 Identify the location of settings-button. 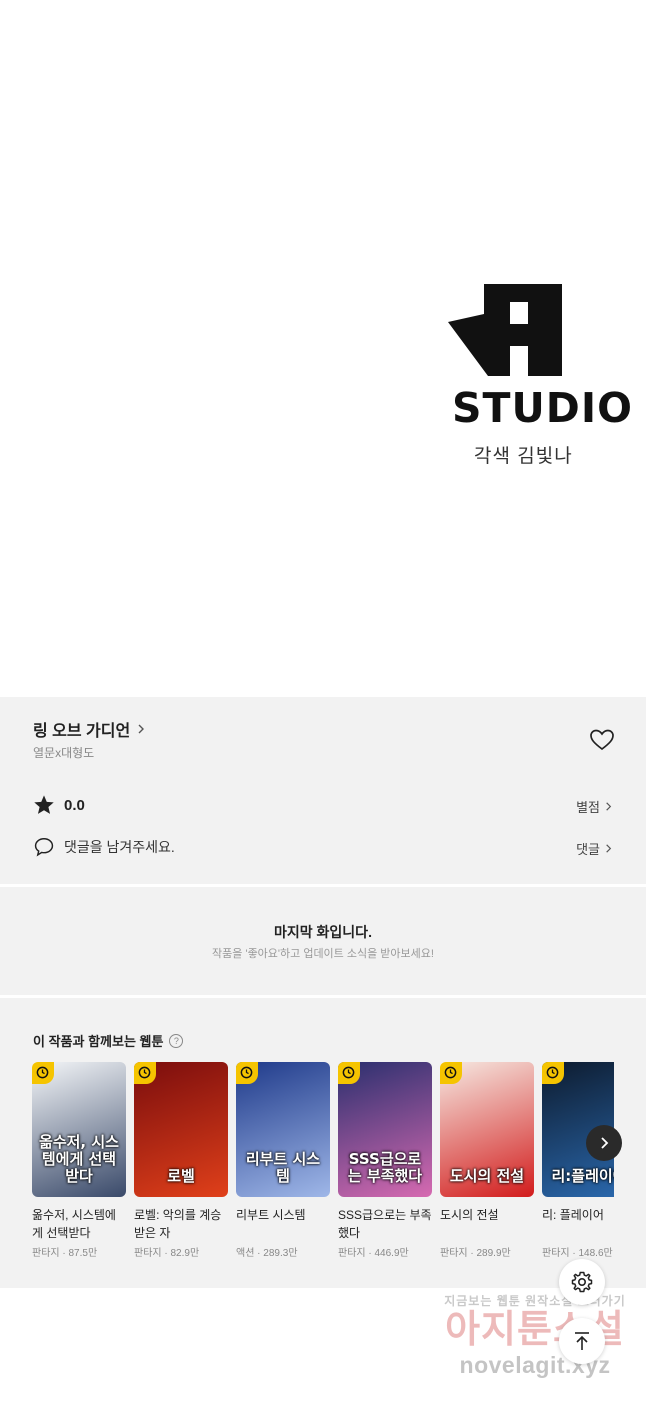
(582, 1282).